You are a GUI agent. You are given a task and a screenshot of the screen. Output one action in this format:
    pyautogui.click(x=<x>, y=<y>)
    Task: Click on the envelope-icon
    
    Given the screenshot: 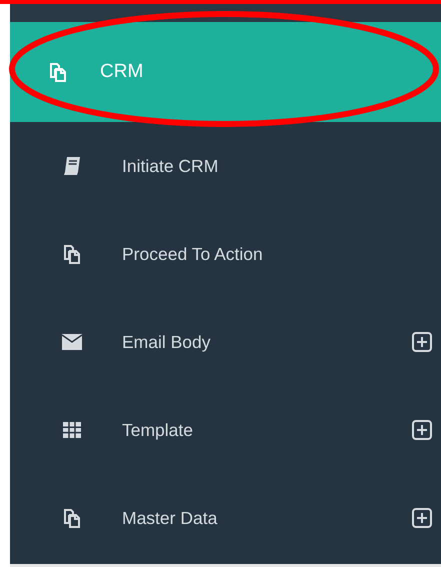 What is the action you would take?
    pyautogui.click(x=72, y=342)
    